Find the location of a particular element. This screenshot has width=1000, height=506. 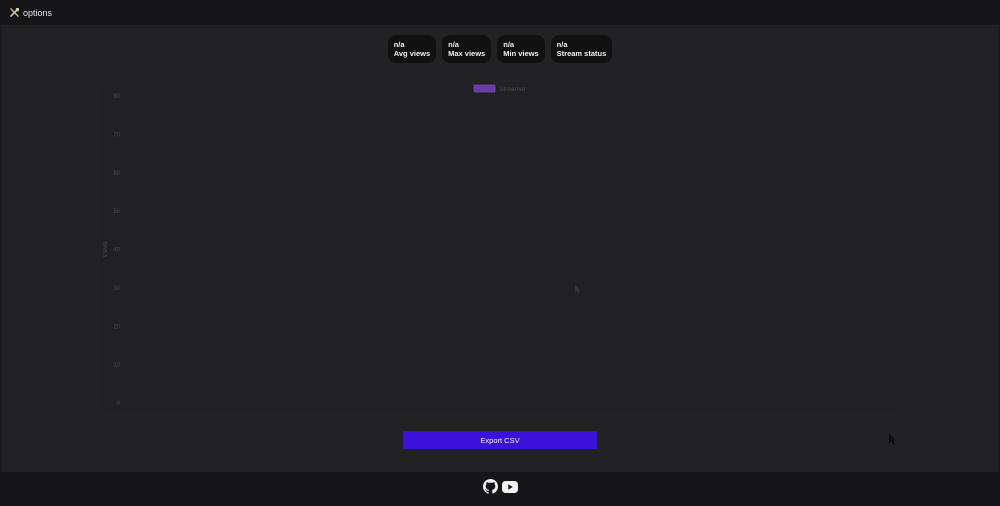

stat-label: Max views is located at coordinates (467, 53).